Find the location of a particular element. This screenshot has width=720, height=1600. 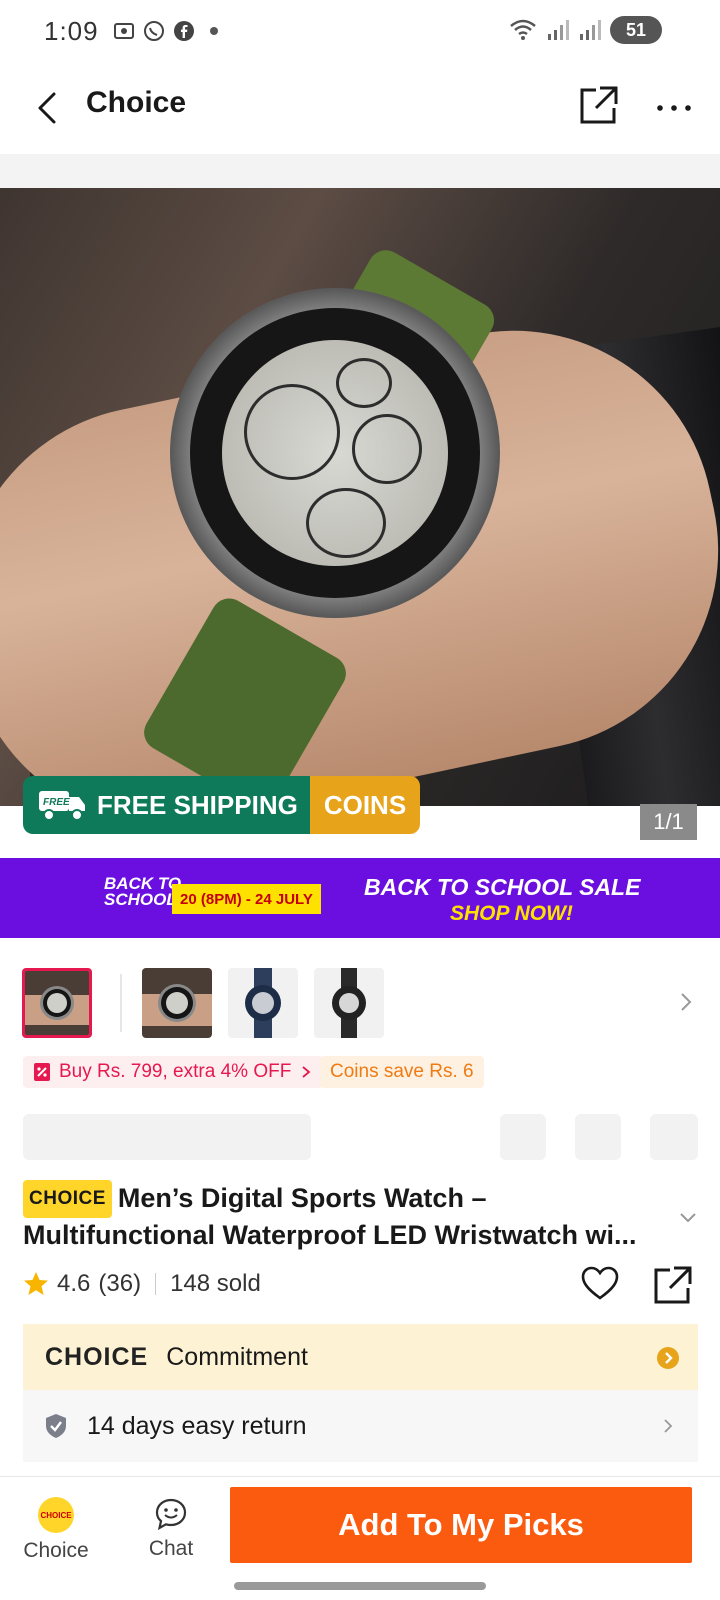

thumbnail-selected is located at coordinates (57, 1003).